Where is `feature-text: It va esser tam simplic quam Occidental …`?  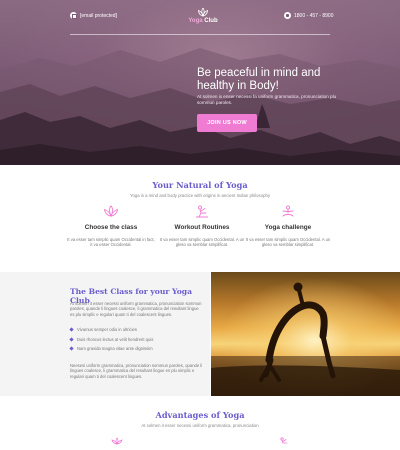
feature-text: It va esser tam simplic quam Occidental … is located at coordinates (111, 242).